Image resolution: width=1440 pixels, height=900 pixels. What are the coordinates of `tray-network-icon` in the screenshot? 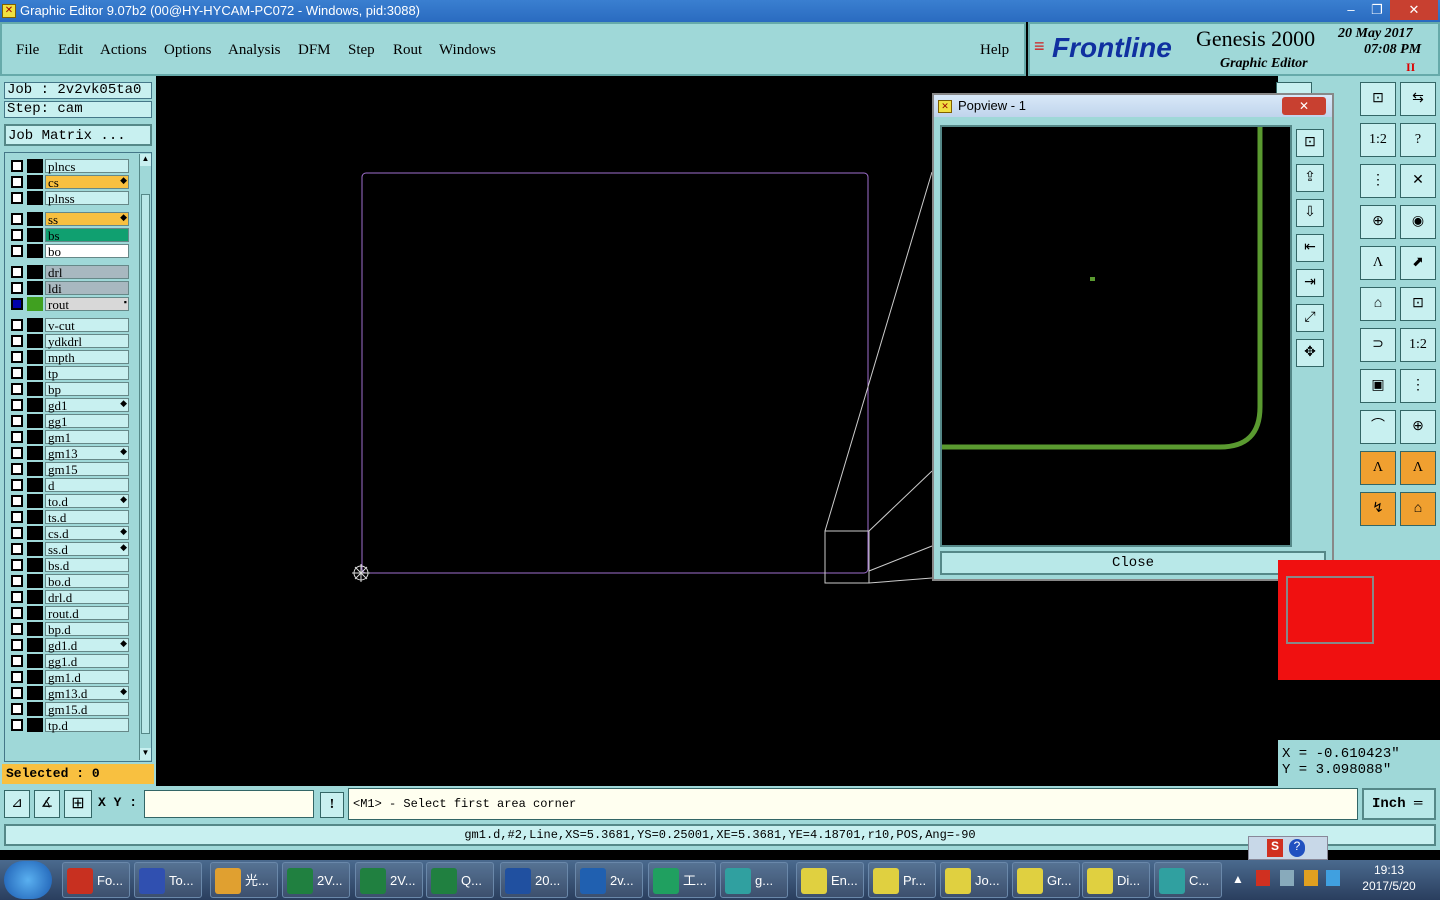 It's located at (1287, 878).